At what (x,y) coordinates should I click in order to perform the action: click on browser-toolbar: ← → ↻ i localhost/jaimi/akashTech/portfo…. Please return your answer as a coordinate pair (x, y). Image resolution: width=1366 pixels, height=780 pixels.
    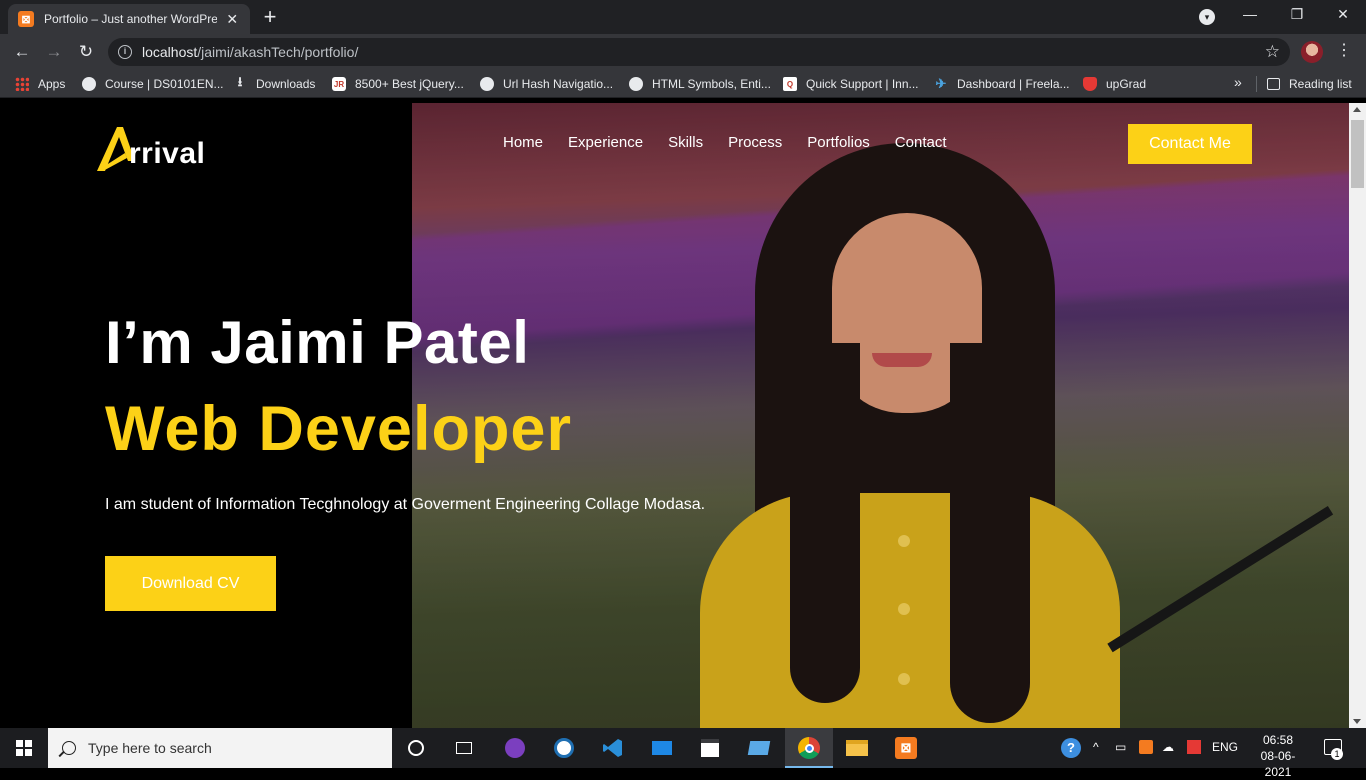
    Looking at the image, I should click on (683, 52).